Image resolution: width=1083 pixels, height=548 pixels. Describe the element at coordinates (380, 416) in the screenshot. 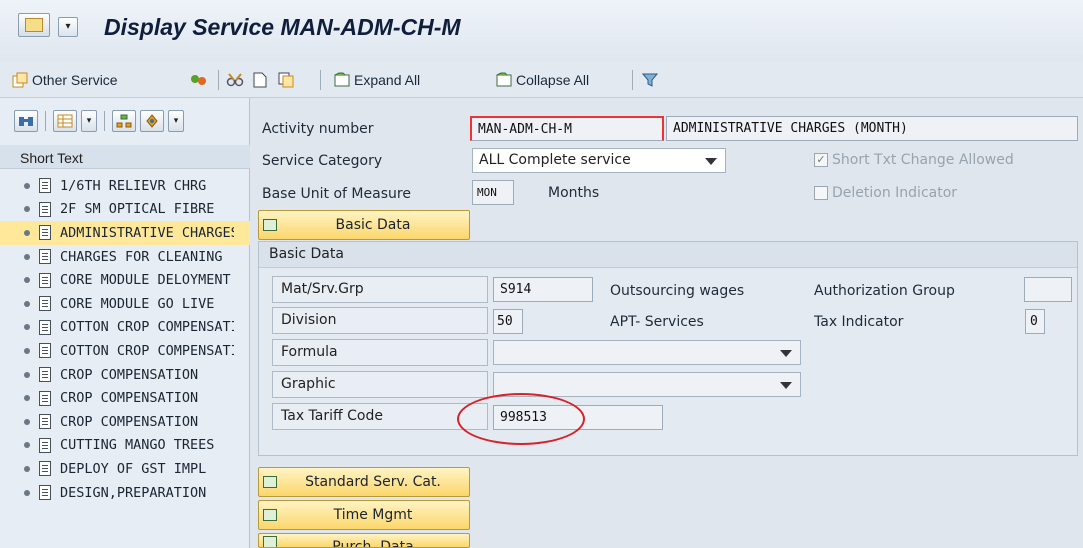

I see `tax-tariff-code-label: Tax Tariff Code` at that location.